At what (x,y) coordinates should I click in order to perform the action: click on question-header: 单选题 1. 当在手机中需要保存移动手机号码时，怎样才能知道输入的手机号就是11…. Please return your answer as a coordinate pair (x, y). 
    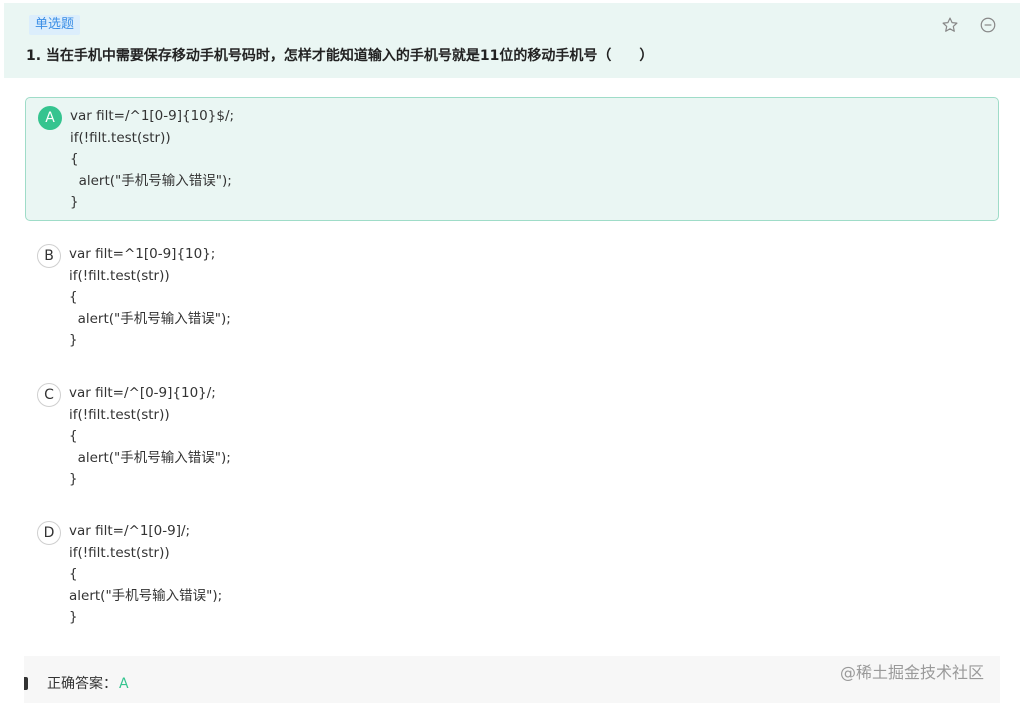
    Looking at the image, I should click on (512, 40).